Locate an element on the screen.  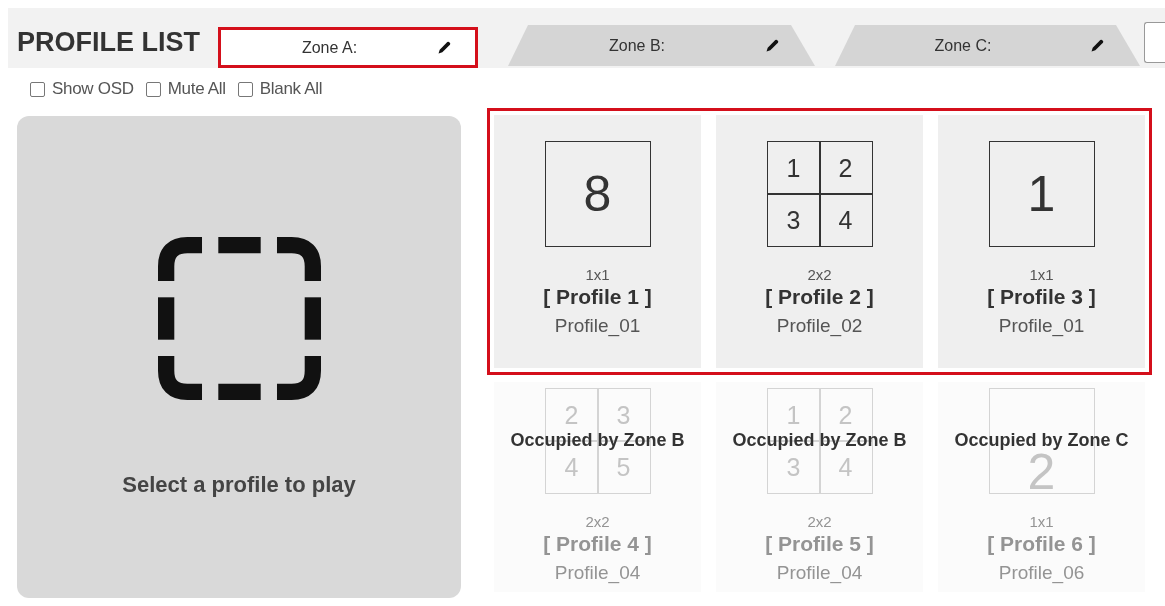
player-message: Select a profile to play is located at coordinates (239, 485).